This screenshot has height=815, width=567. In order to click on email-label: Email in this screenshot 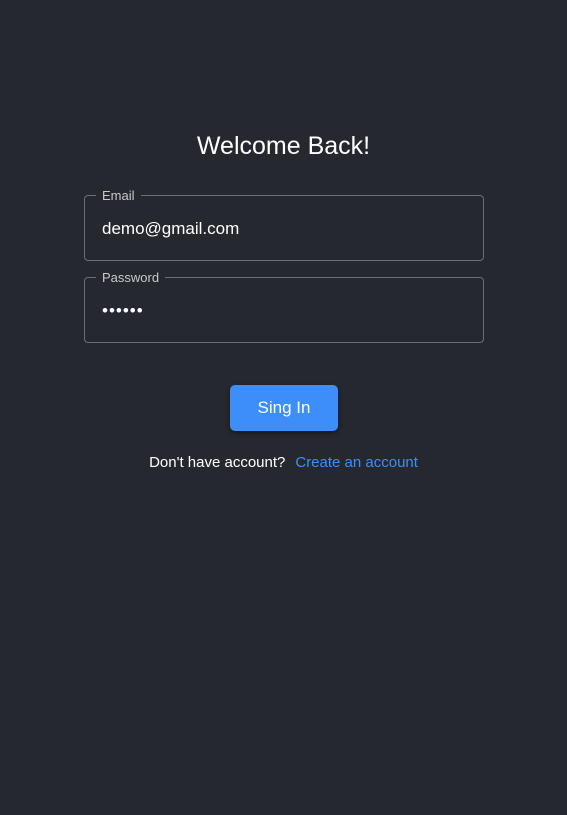, I will do `click(118, 196)`.